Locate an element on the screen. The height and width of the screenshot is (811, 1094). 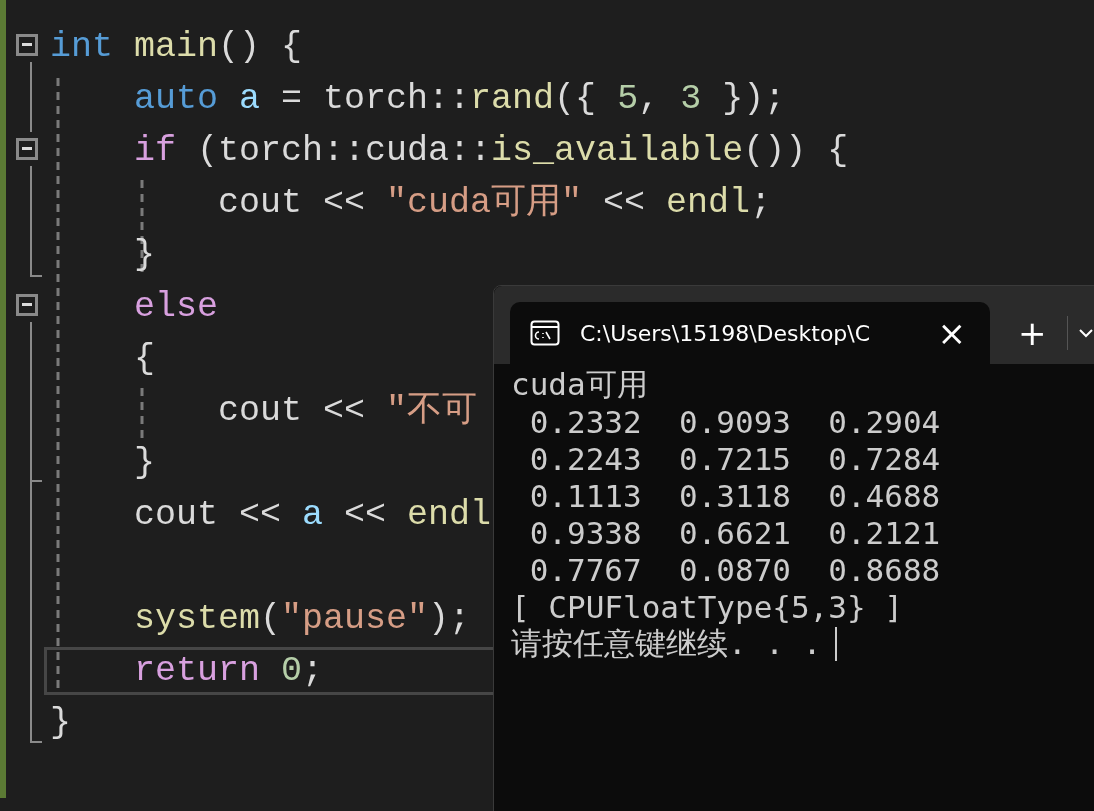
code-line: { is located at coordinates (144, 359).